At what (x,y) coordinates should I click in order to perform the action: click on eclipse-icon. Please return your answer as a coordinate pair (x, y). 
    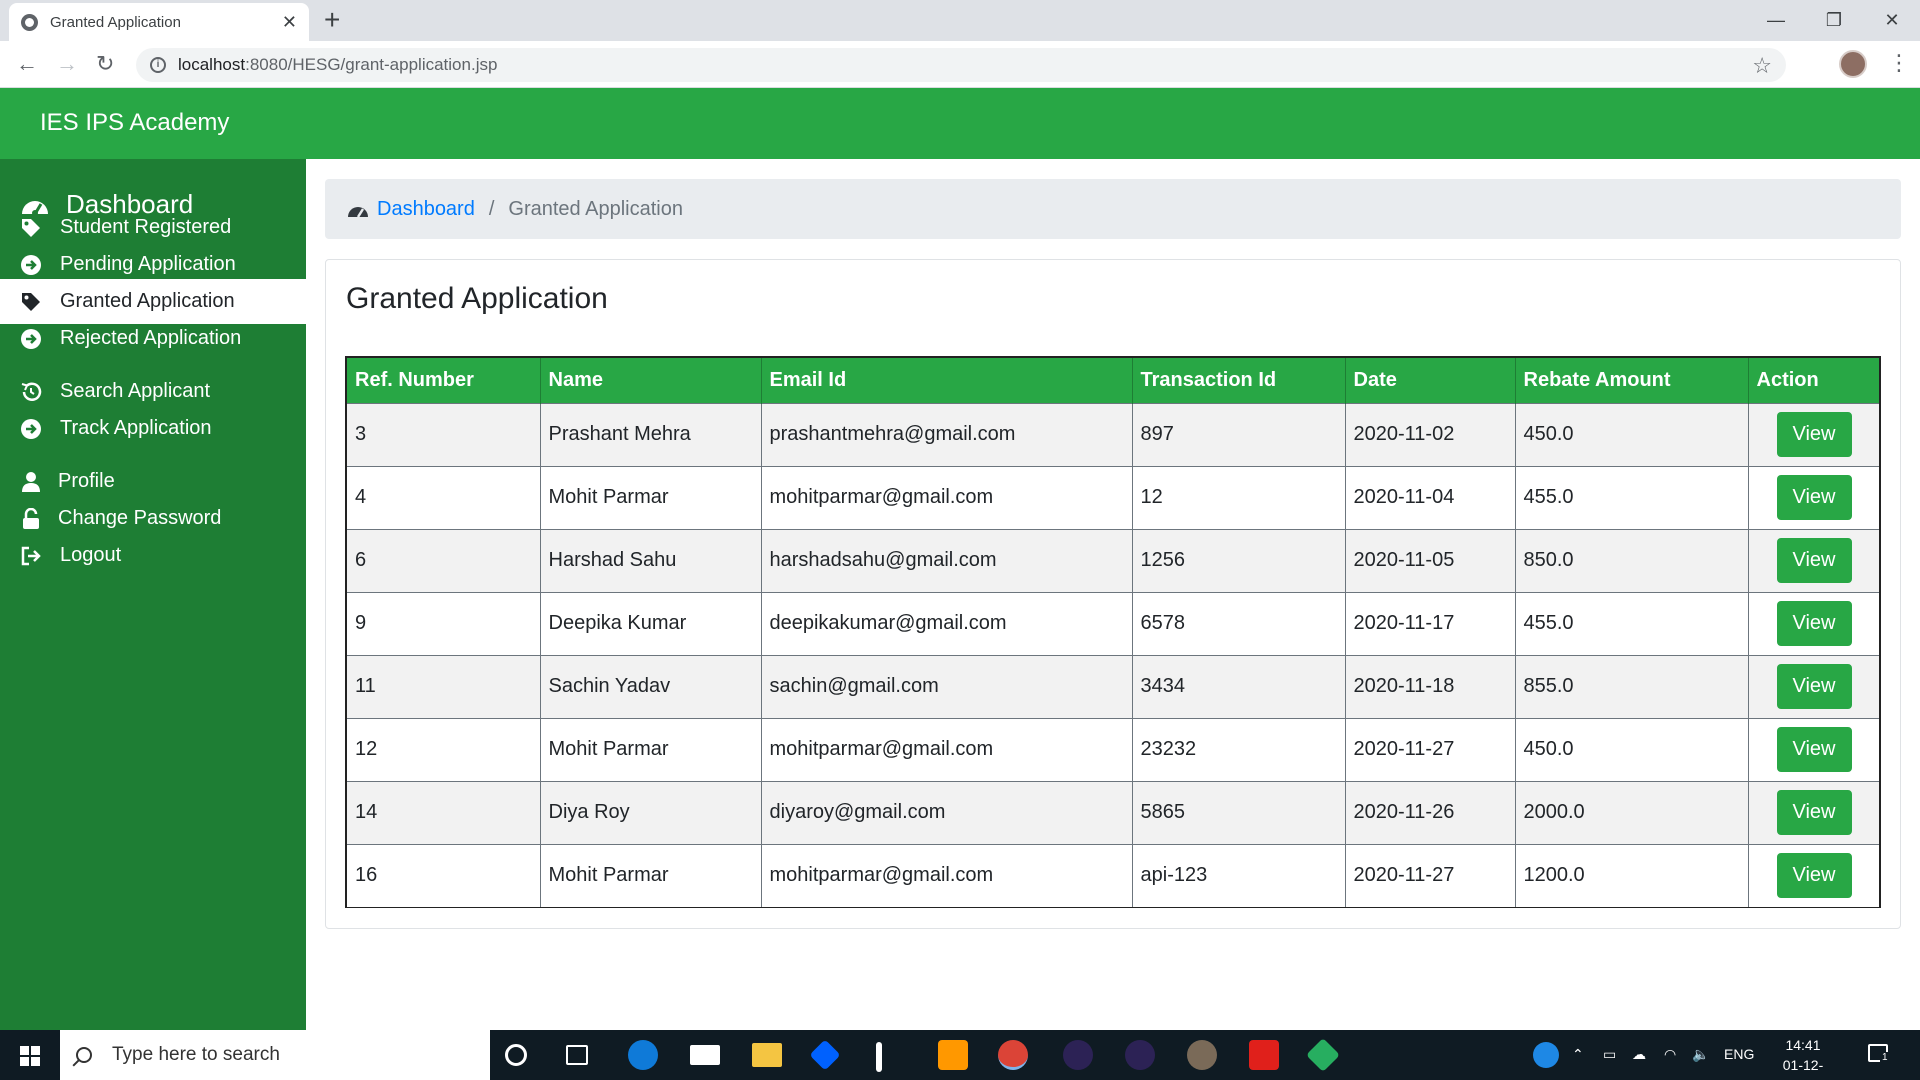
    Looking at the image, I should click on (1078, 1055).